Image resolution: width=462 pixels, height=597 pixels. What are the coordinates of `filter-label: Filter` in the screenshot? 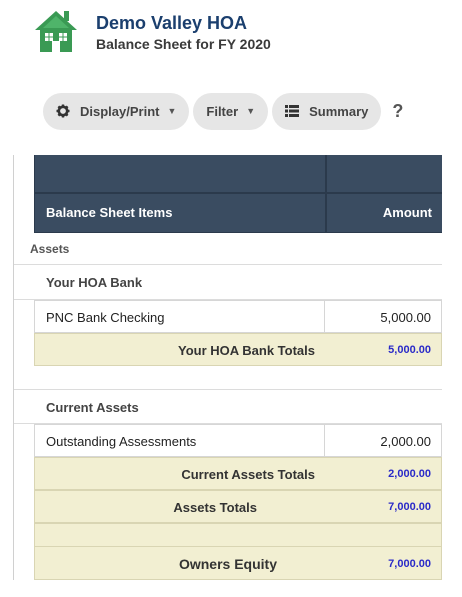 It's located at (222, 111).